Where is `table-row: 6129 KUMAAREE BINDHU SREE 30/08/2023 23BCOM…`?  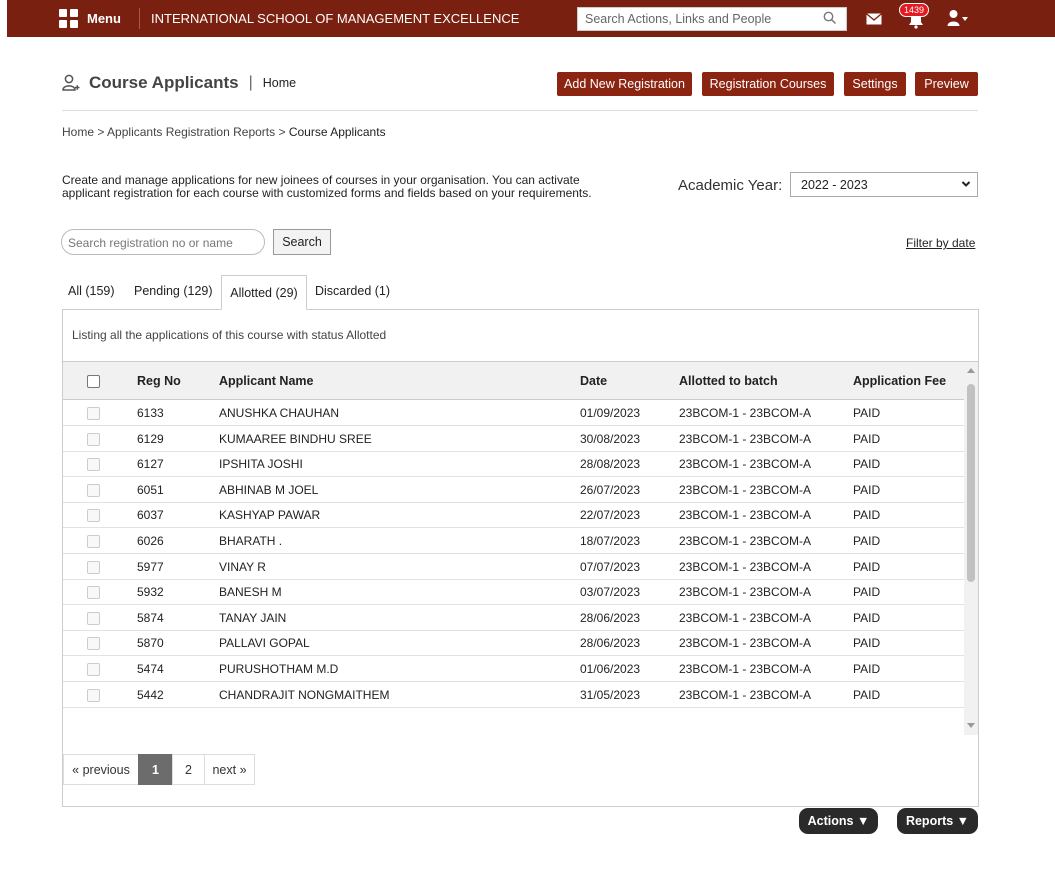 table-row: 6129 KUMAAREE BINDHU SREE 30/08/2023 23BCOM… is located at coordinates (513, 439).